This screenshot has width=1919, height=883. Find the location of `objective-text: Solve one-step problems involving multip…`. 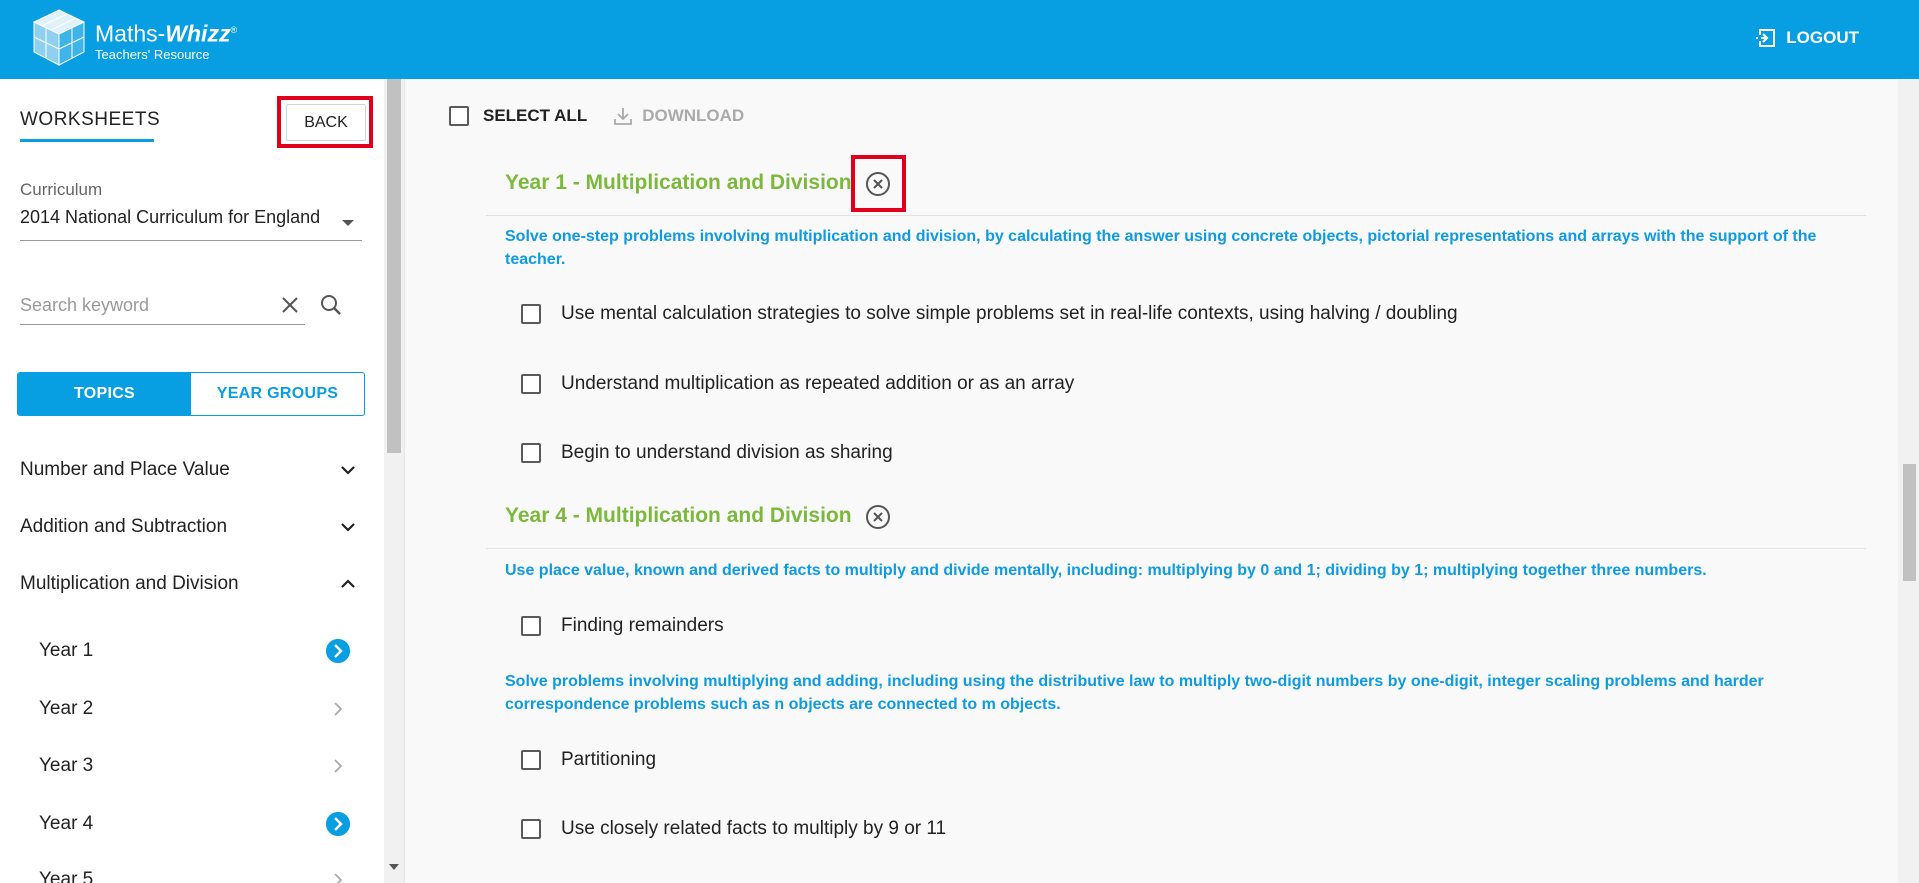

objective-text: Solve one-step problems involving multip… is located at coordinates (1161, 248).